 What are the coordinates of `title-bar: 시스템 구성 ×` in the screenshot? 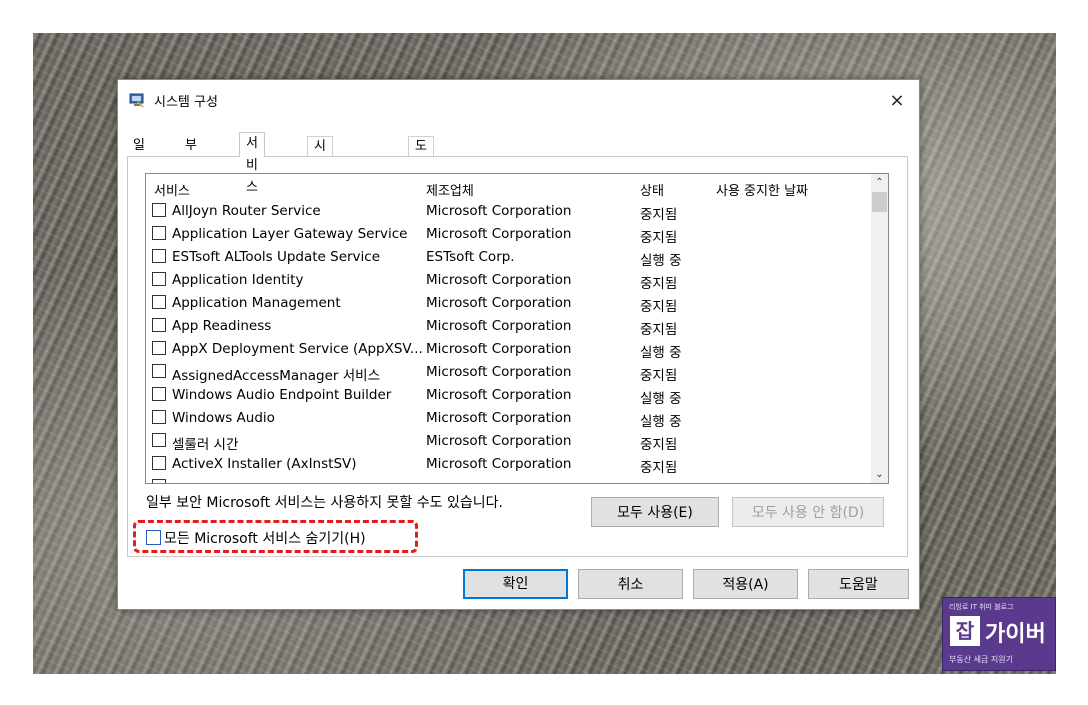 It's located at (518, 101).